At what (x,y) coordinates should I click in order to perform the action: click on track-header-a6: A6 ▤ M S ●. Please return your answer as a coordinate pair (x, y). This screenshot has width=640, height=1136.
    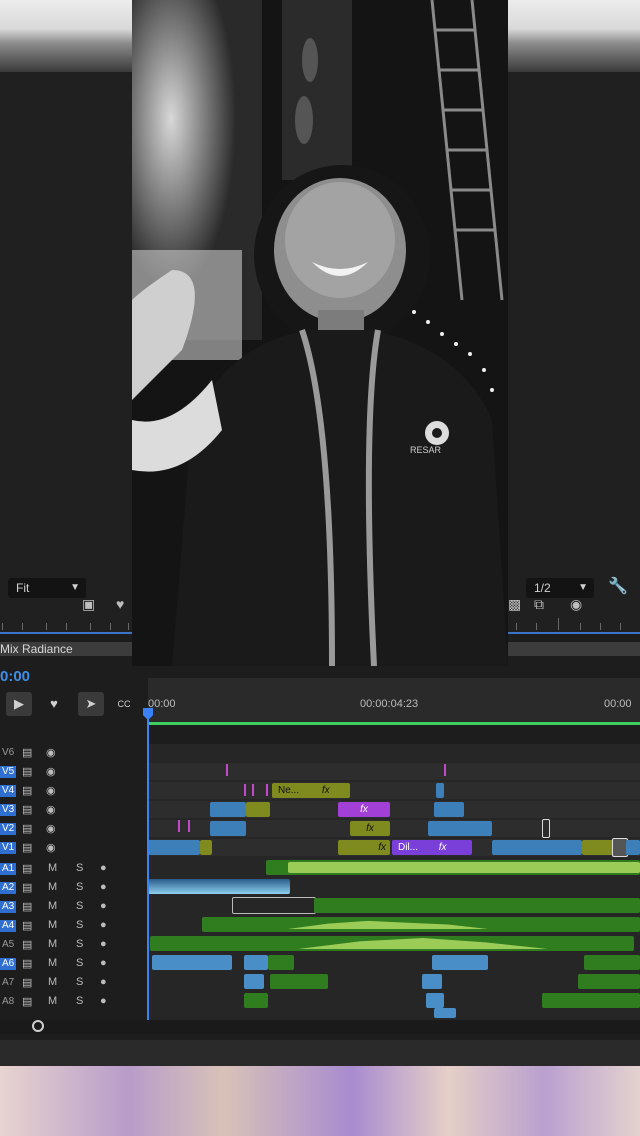
    Looking at the image, I should click on (73, 964).